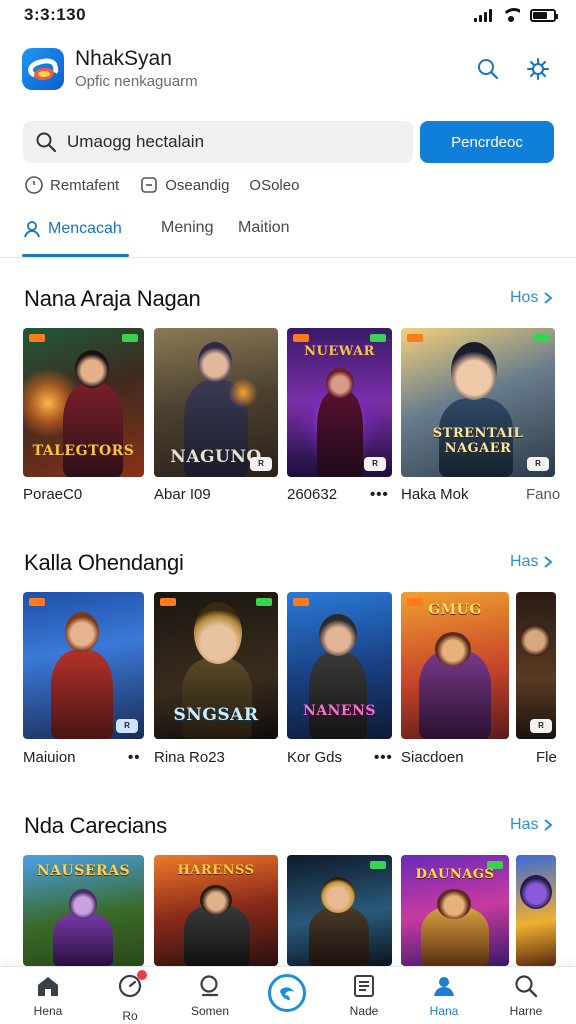 The width and height of the screenshot is (576, 1024). Describe the element at coordinates (274, 185) in the screenshot. I see `filter-chip: OSoleo` at that location.